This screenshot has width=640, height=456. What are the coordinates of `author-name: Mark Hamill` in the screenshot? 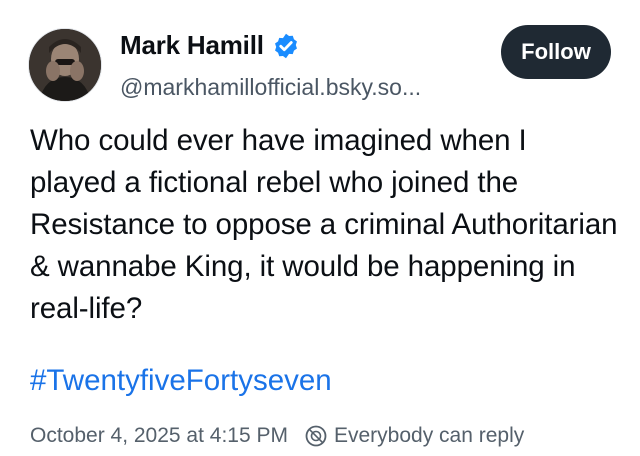 It's located at (192, 45).